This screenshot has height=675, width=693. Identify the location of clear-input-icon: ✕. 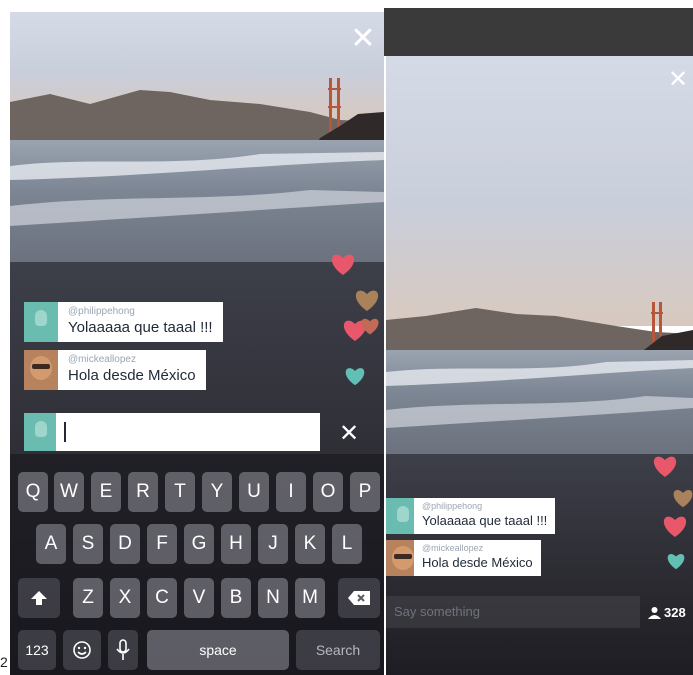
(349, 433).